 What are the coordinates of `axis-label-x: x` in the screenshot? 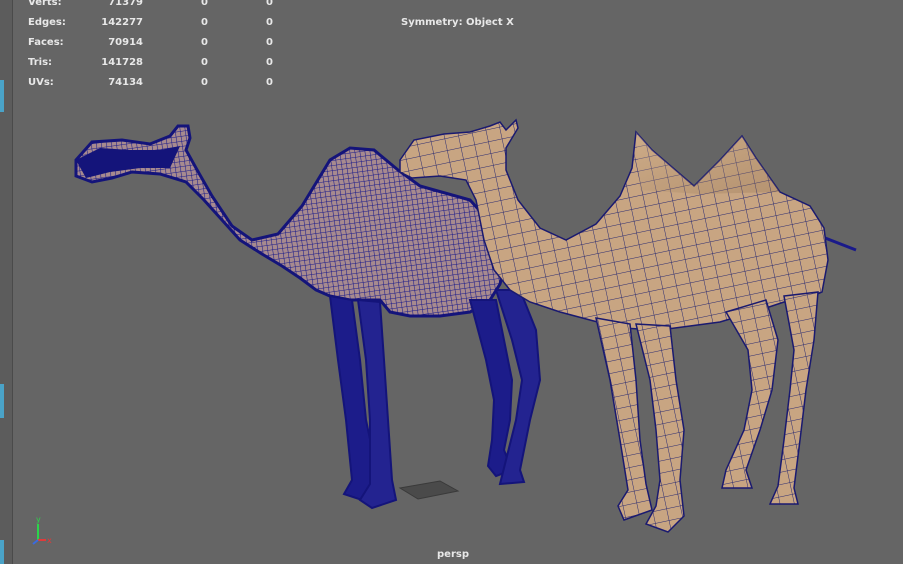 It's located at (49, 540).